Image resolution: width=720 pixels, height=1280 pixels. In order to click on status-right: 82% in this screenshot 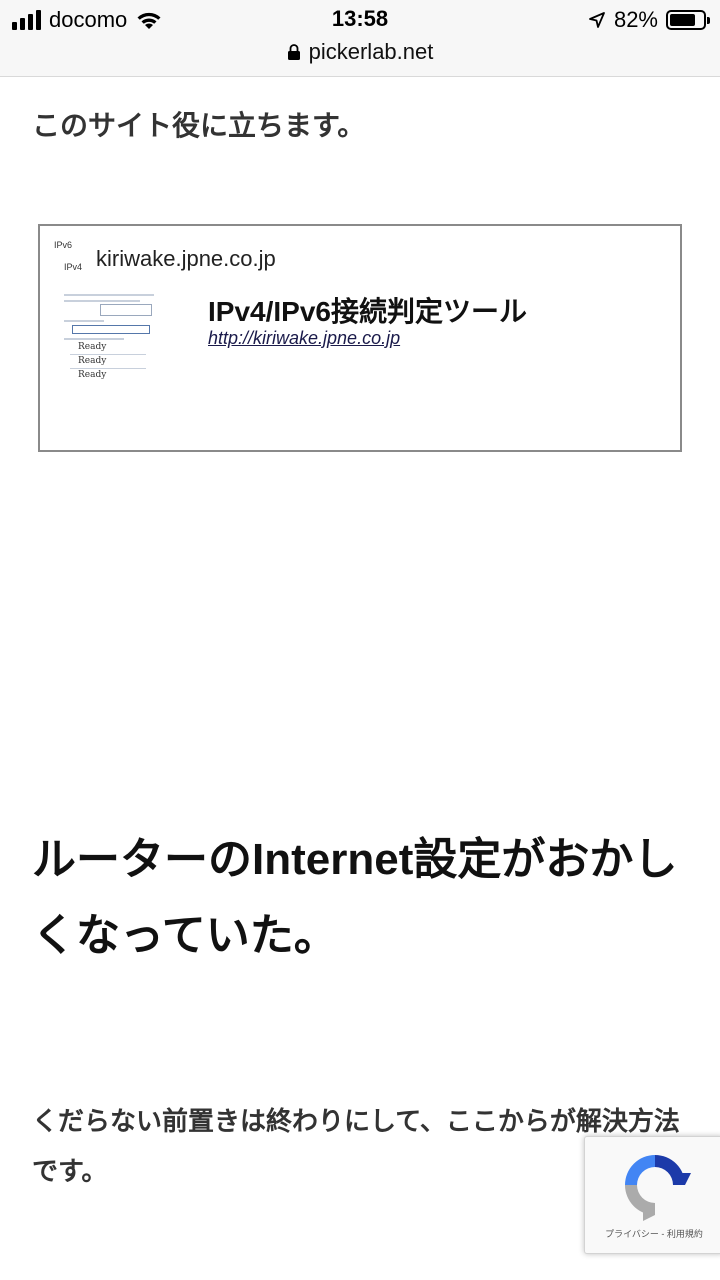, I will do `click(649, 20)`.